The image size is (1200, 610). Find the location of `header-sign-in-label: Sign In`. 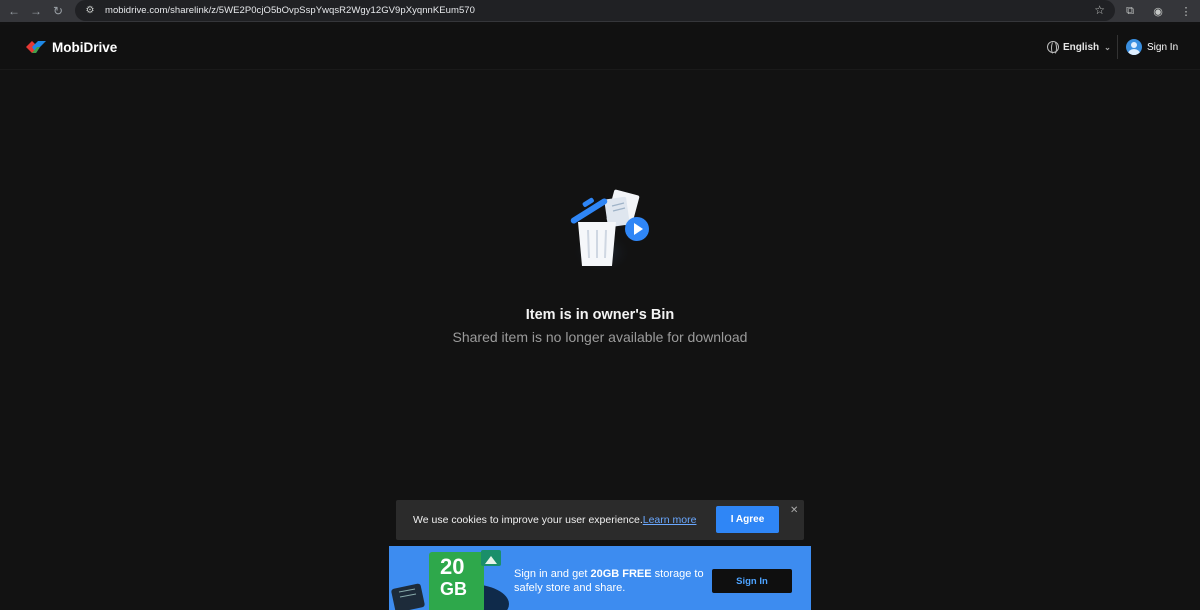

header-sign-in-label: Sign In is located at coordinates (1163, 47).